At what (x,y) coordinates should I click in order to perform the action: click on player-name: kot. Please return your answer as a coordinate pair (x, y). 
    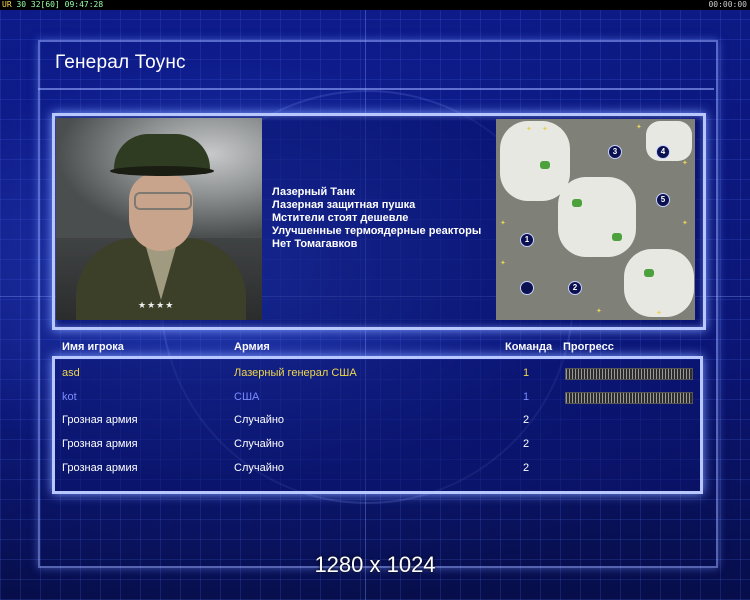
    Looking at the image, I should click on (69, 397).